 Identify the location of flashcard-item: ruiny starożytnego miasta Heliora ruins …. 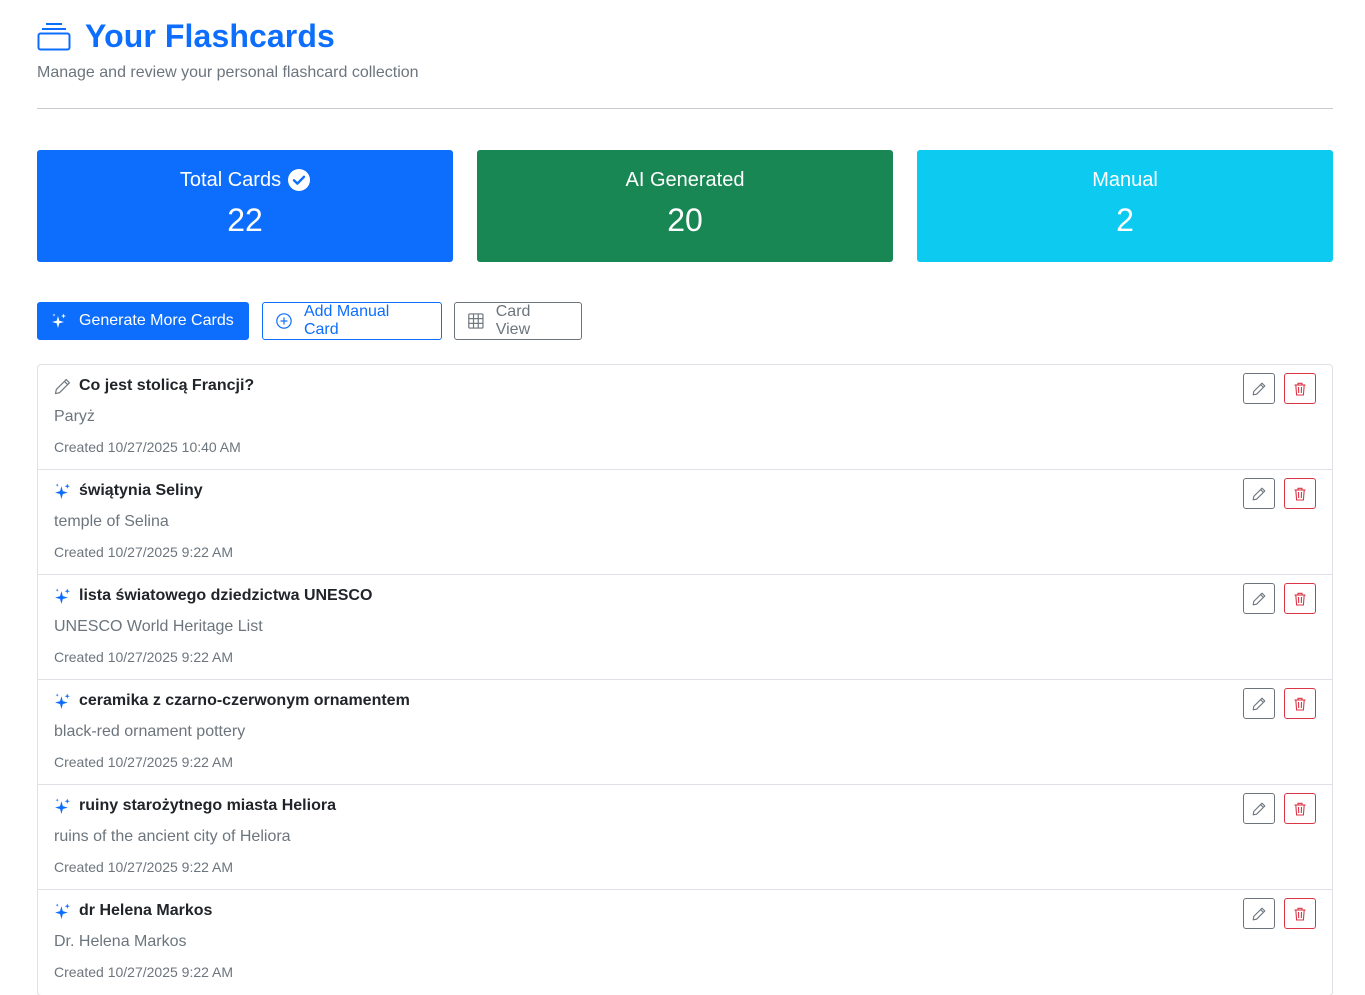
(685, 837).